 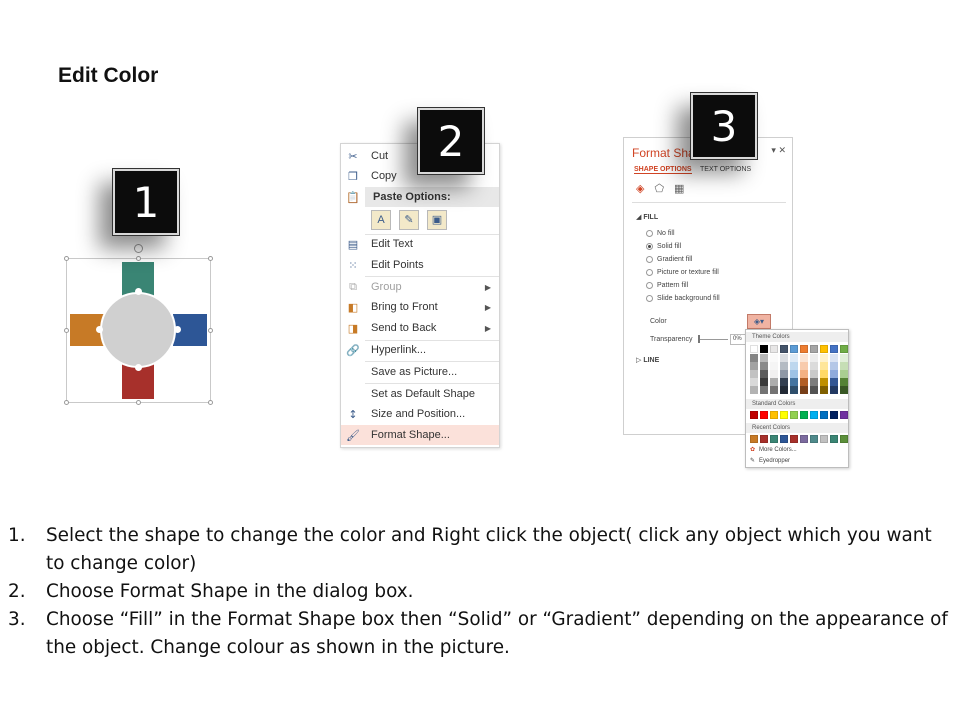 I want to click on paste-picture-icon: ▣, so click(x=437, y=220).